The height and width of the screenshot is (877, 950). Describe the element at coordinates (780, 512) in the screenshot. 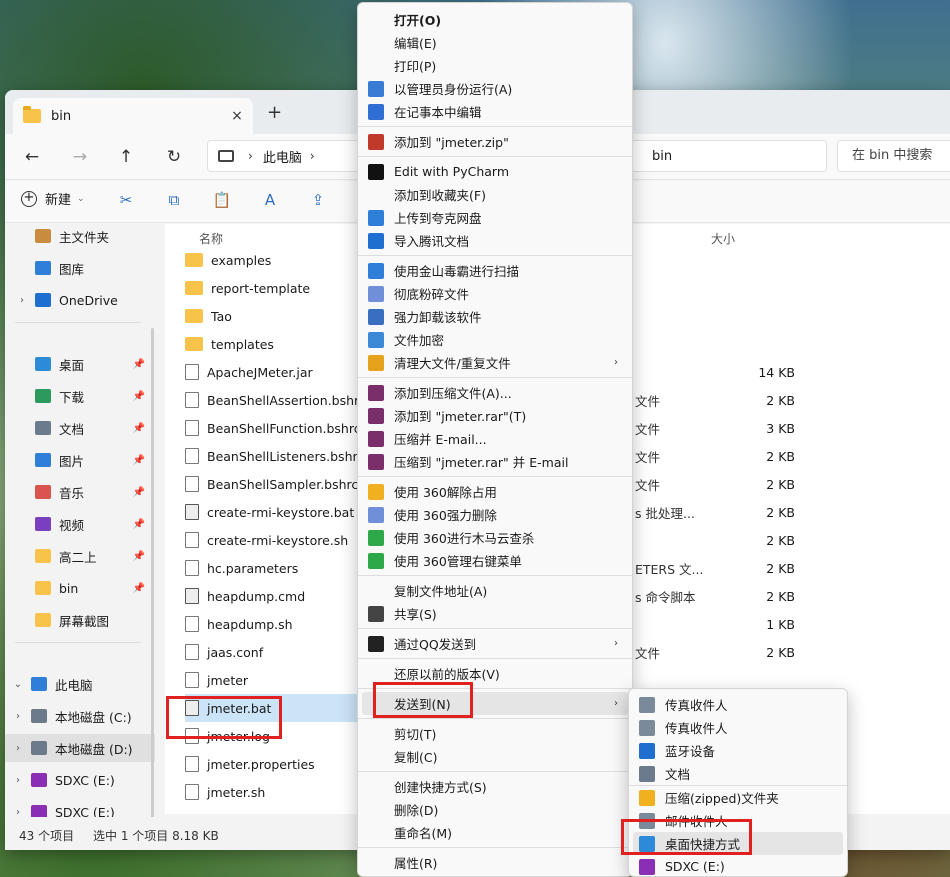

I see `file-size: 2 KB` at that location.